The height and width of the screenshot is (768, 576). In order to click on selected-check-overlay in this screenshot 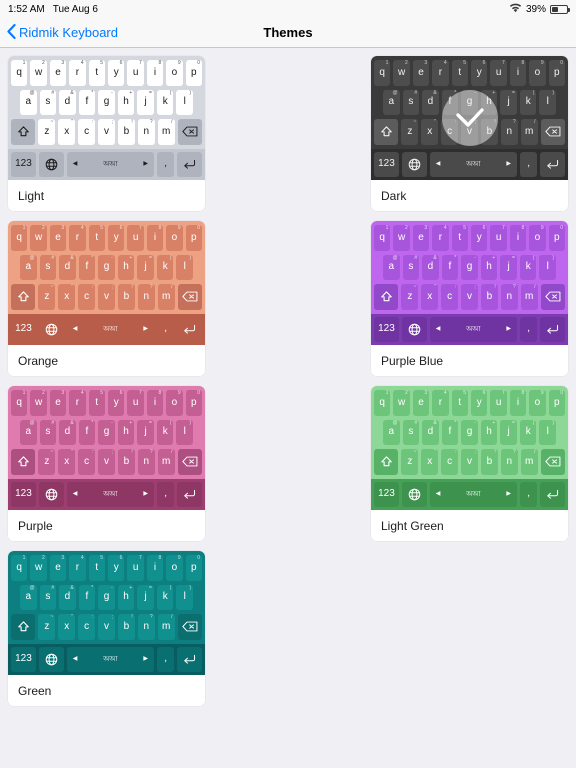, I will do `click(469, 118)`.